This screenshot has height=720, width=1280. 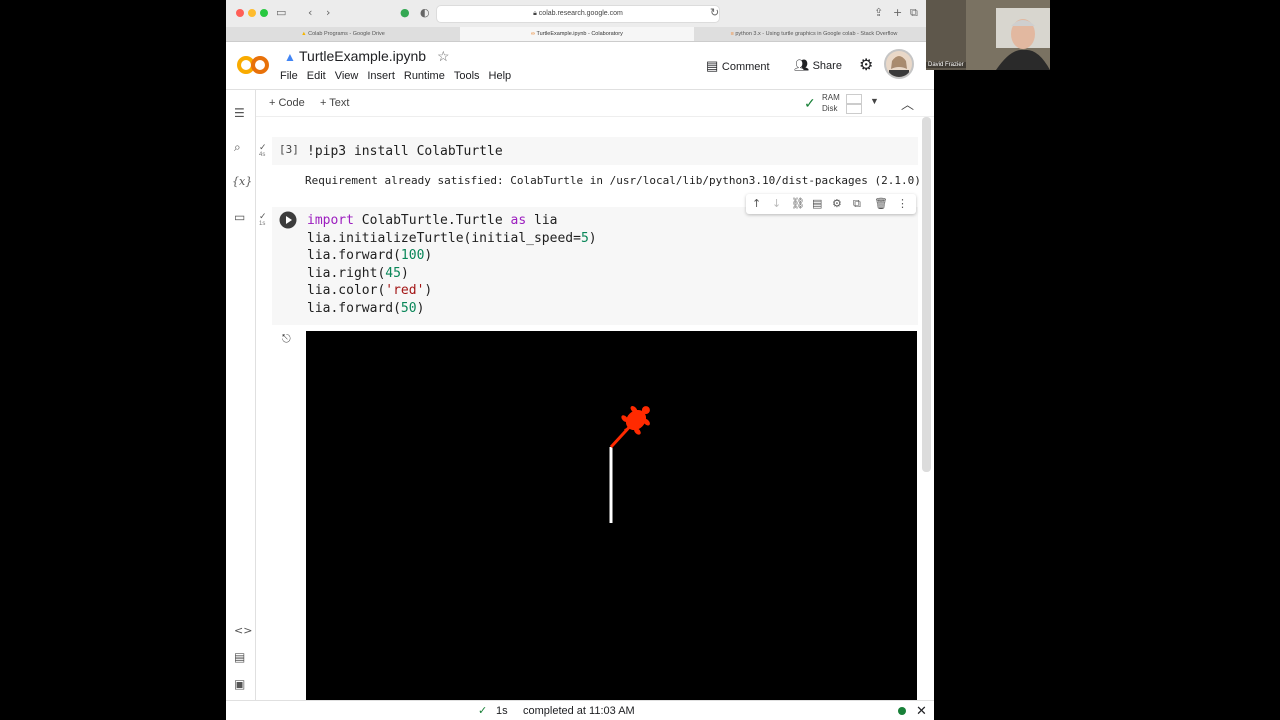 What do you see at coordinates (902, 711) in the screenshot?
I see `status-green-dot` at bounding box center [902, 711].